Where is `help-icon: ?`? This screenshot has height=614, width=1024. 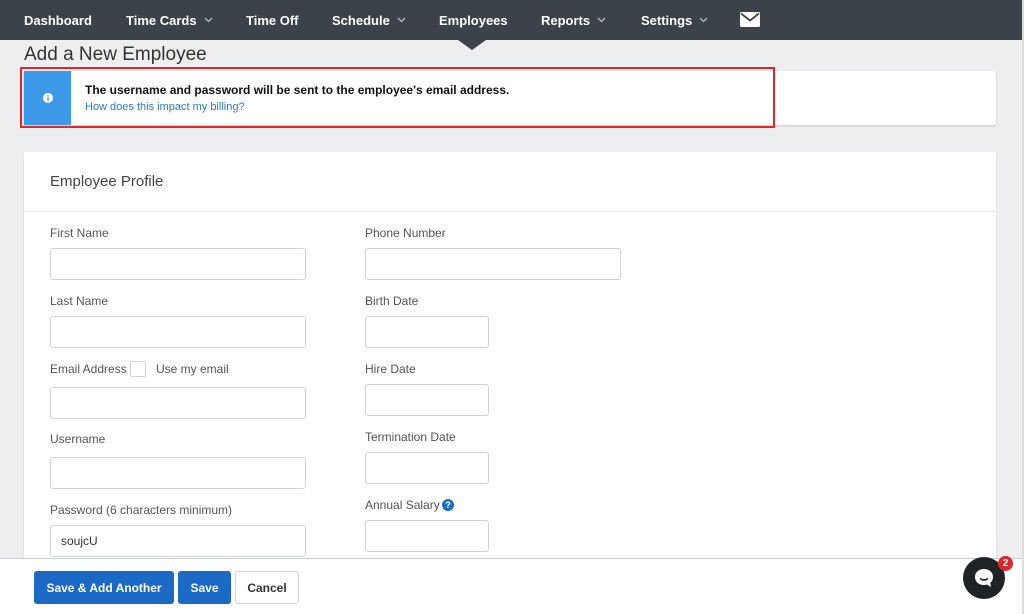
help-icon: ? is located at coordinates (448, 505).